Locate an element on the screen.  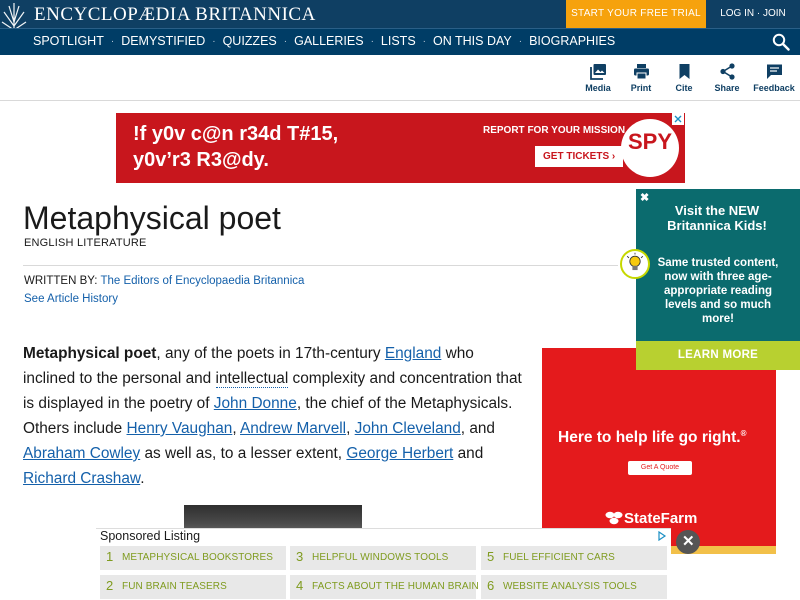
link-john-donne: John Donne is located at coordinates (255, 403).